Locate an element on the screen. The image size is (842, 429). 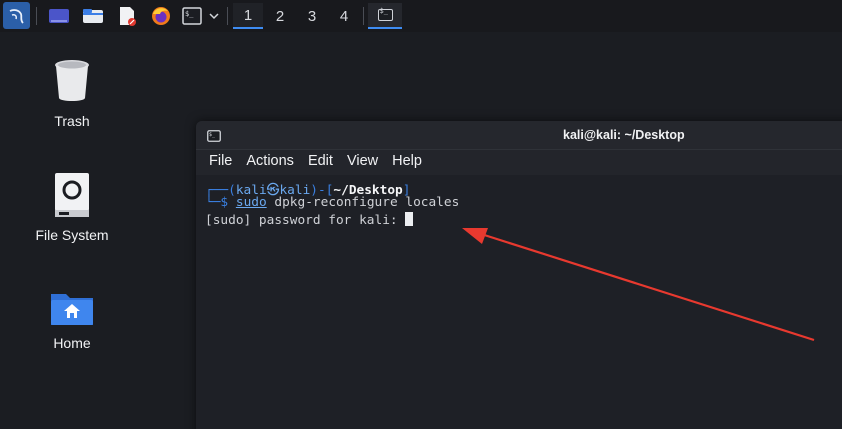
desktop-icon-home: Home is located at coordinates (72, 320).